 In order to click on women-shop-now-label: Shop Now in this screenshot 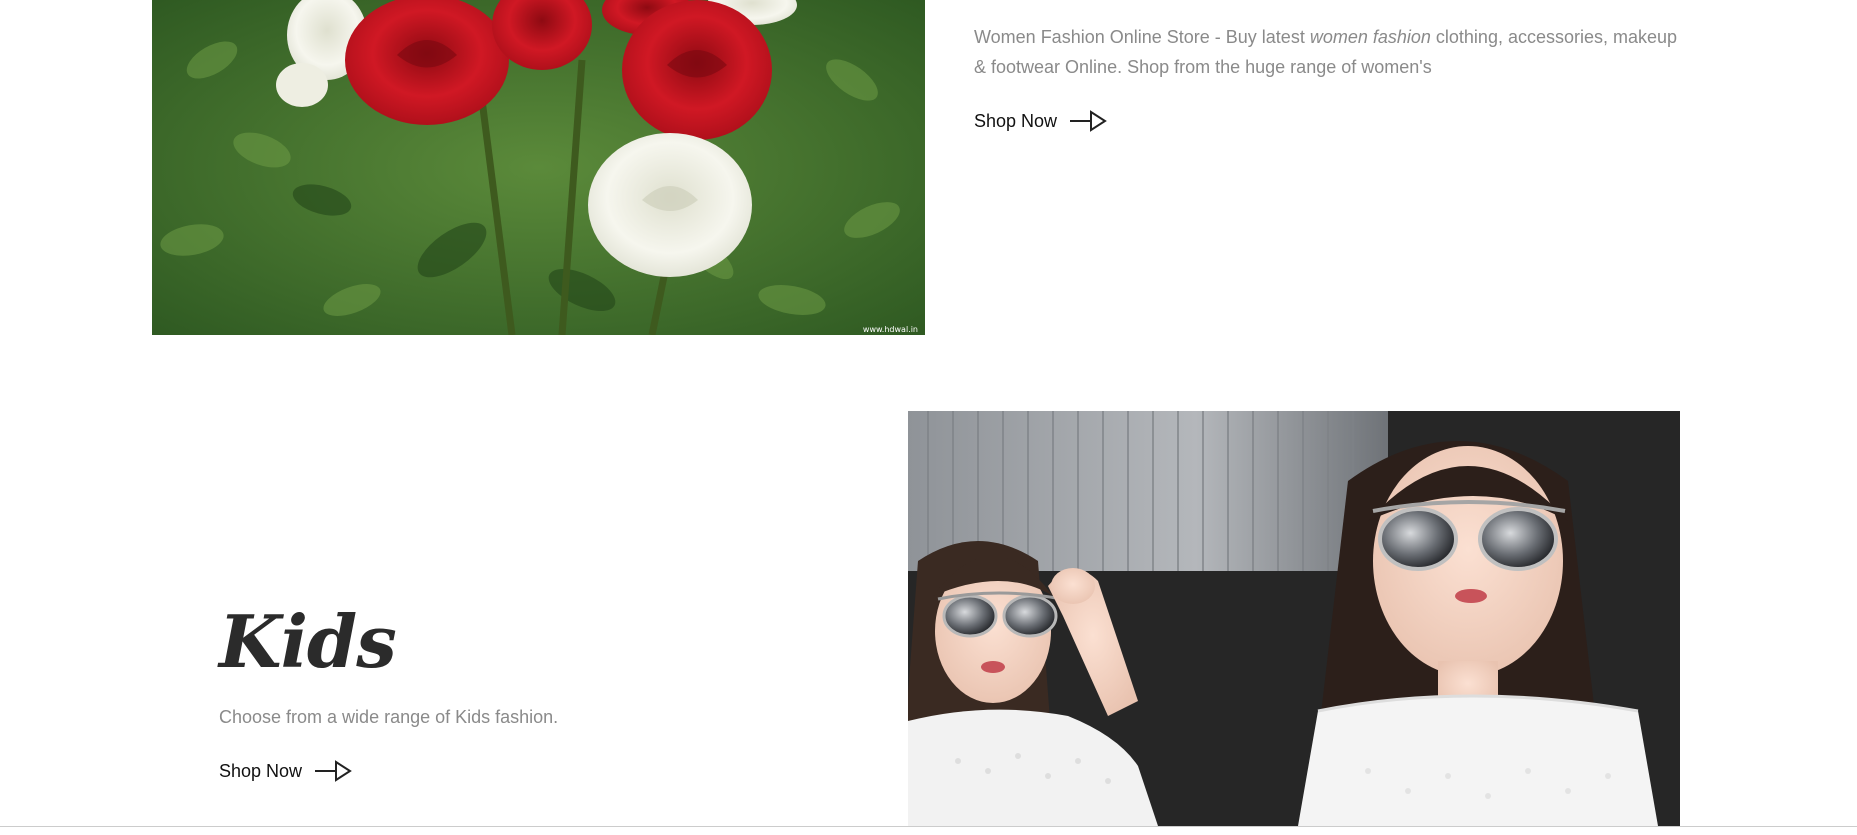, I will do `click(1016, 120)`.